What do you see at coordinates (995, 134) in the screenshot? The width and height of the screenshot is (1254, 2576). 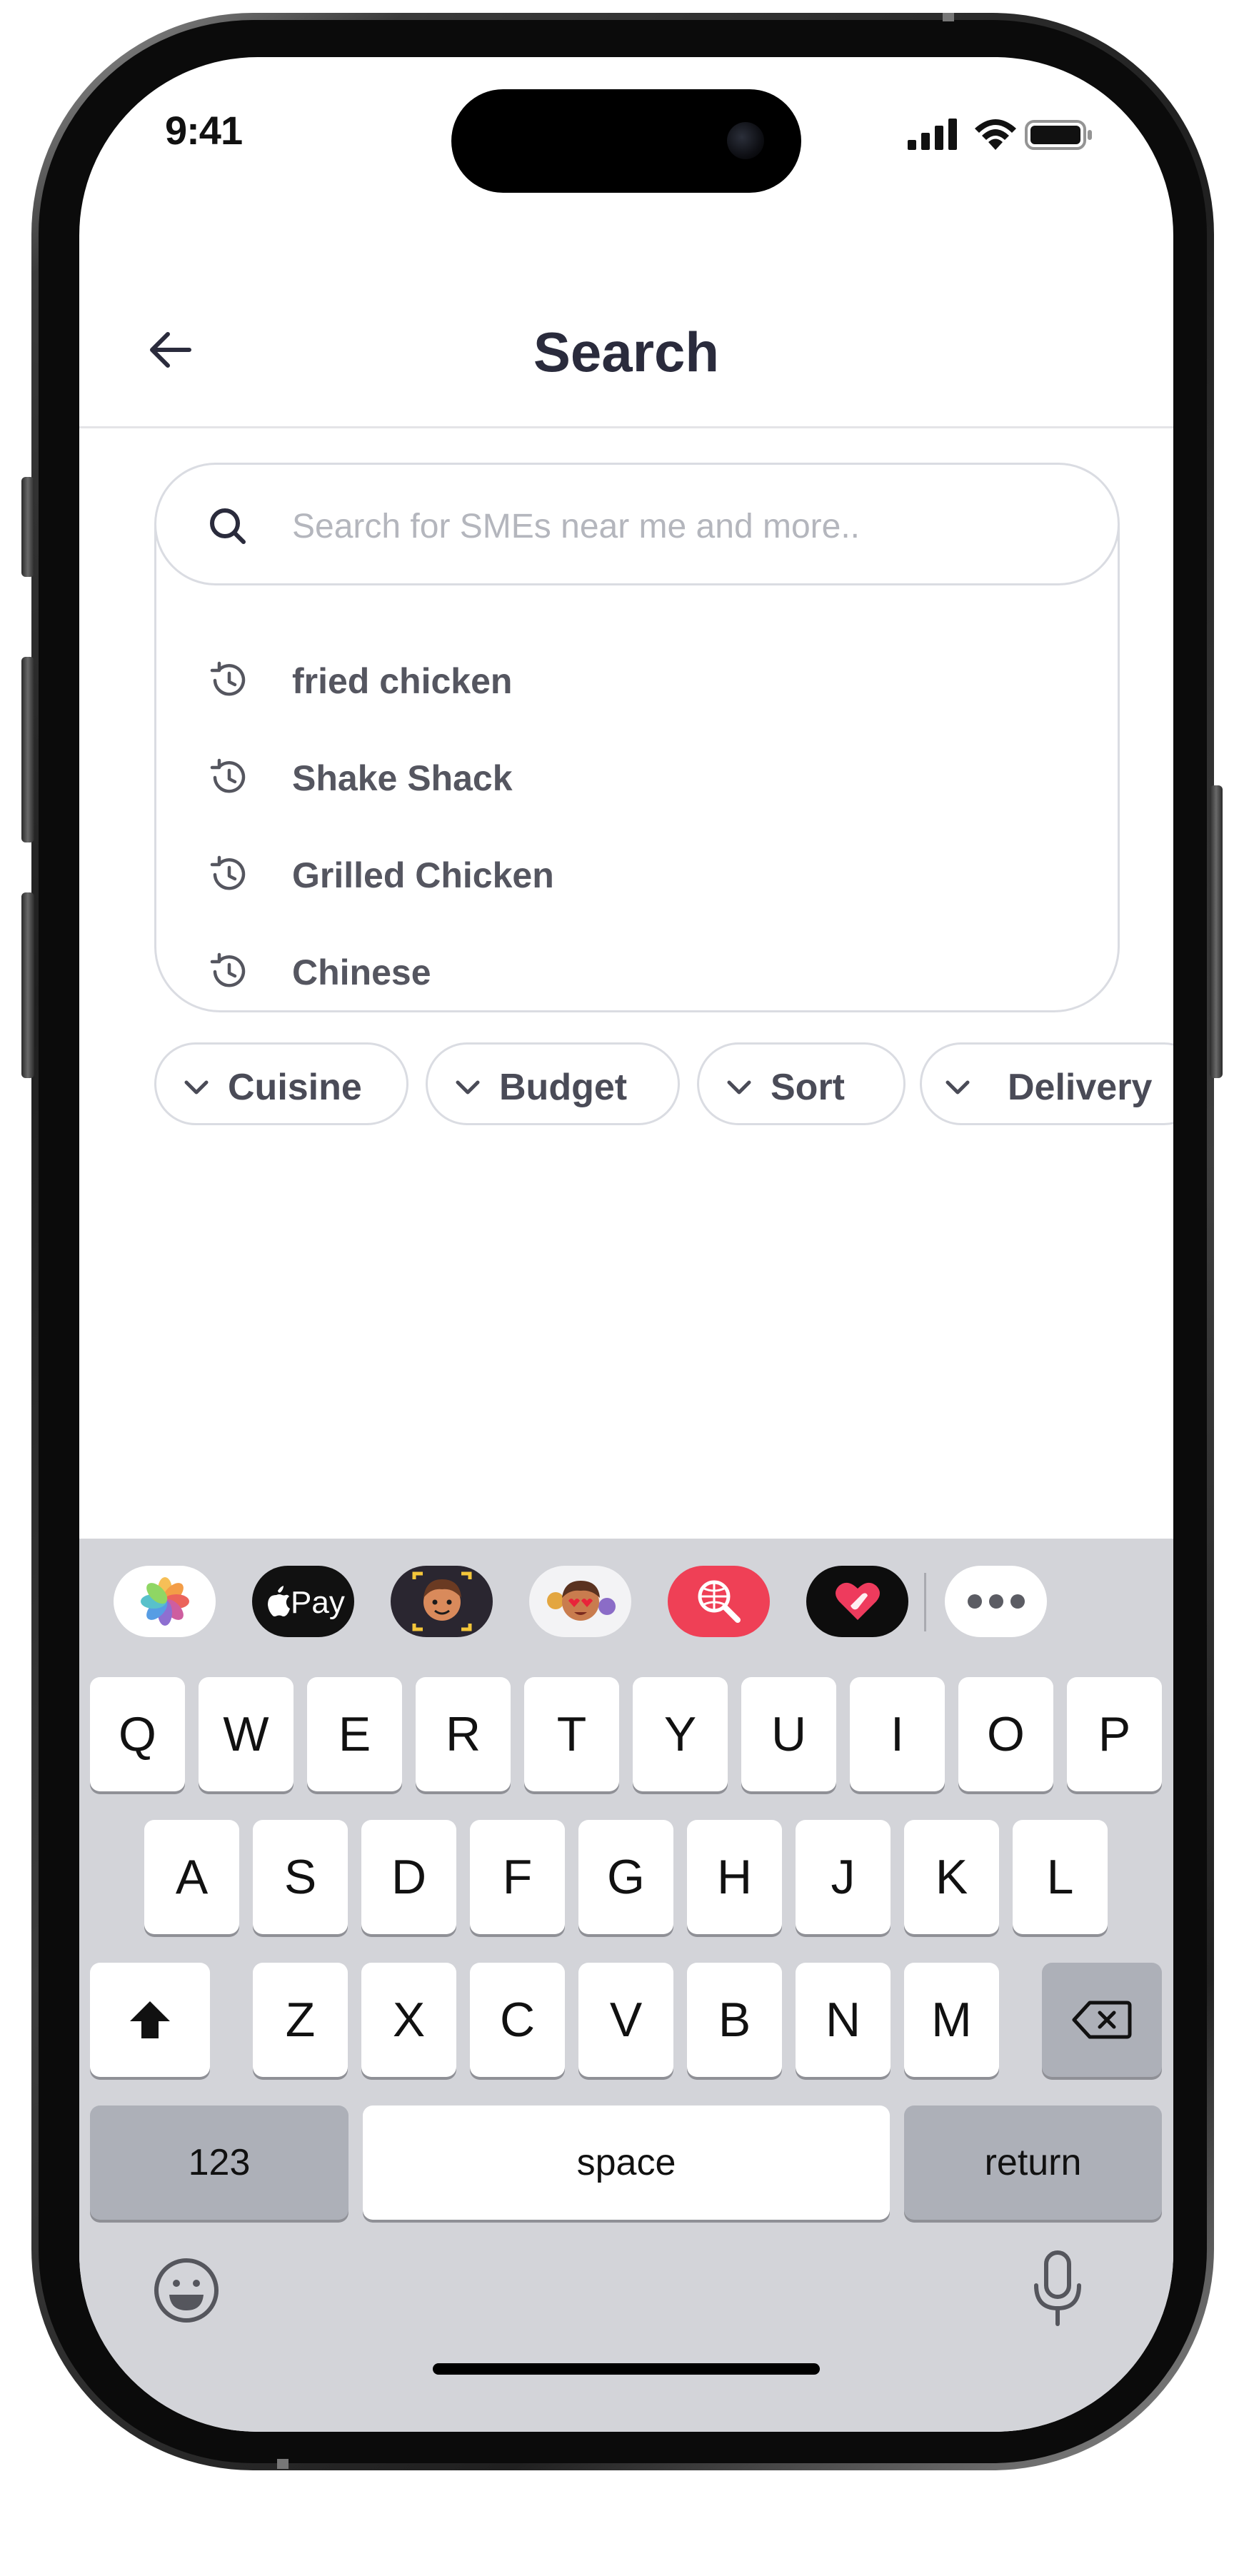 I see `wifi-icon` at bounding box center [995, 134].